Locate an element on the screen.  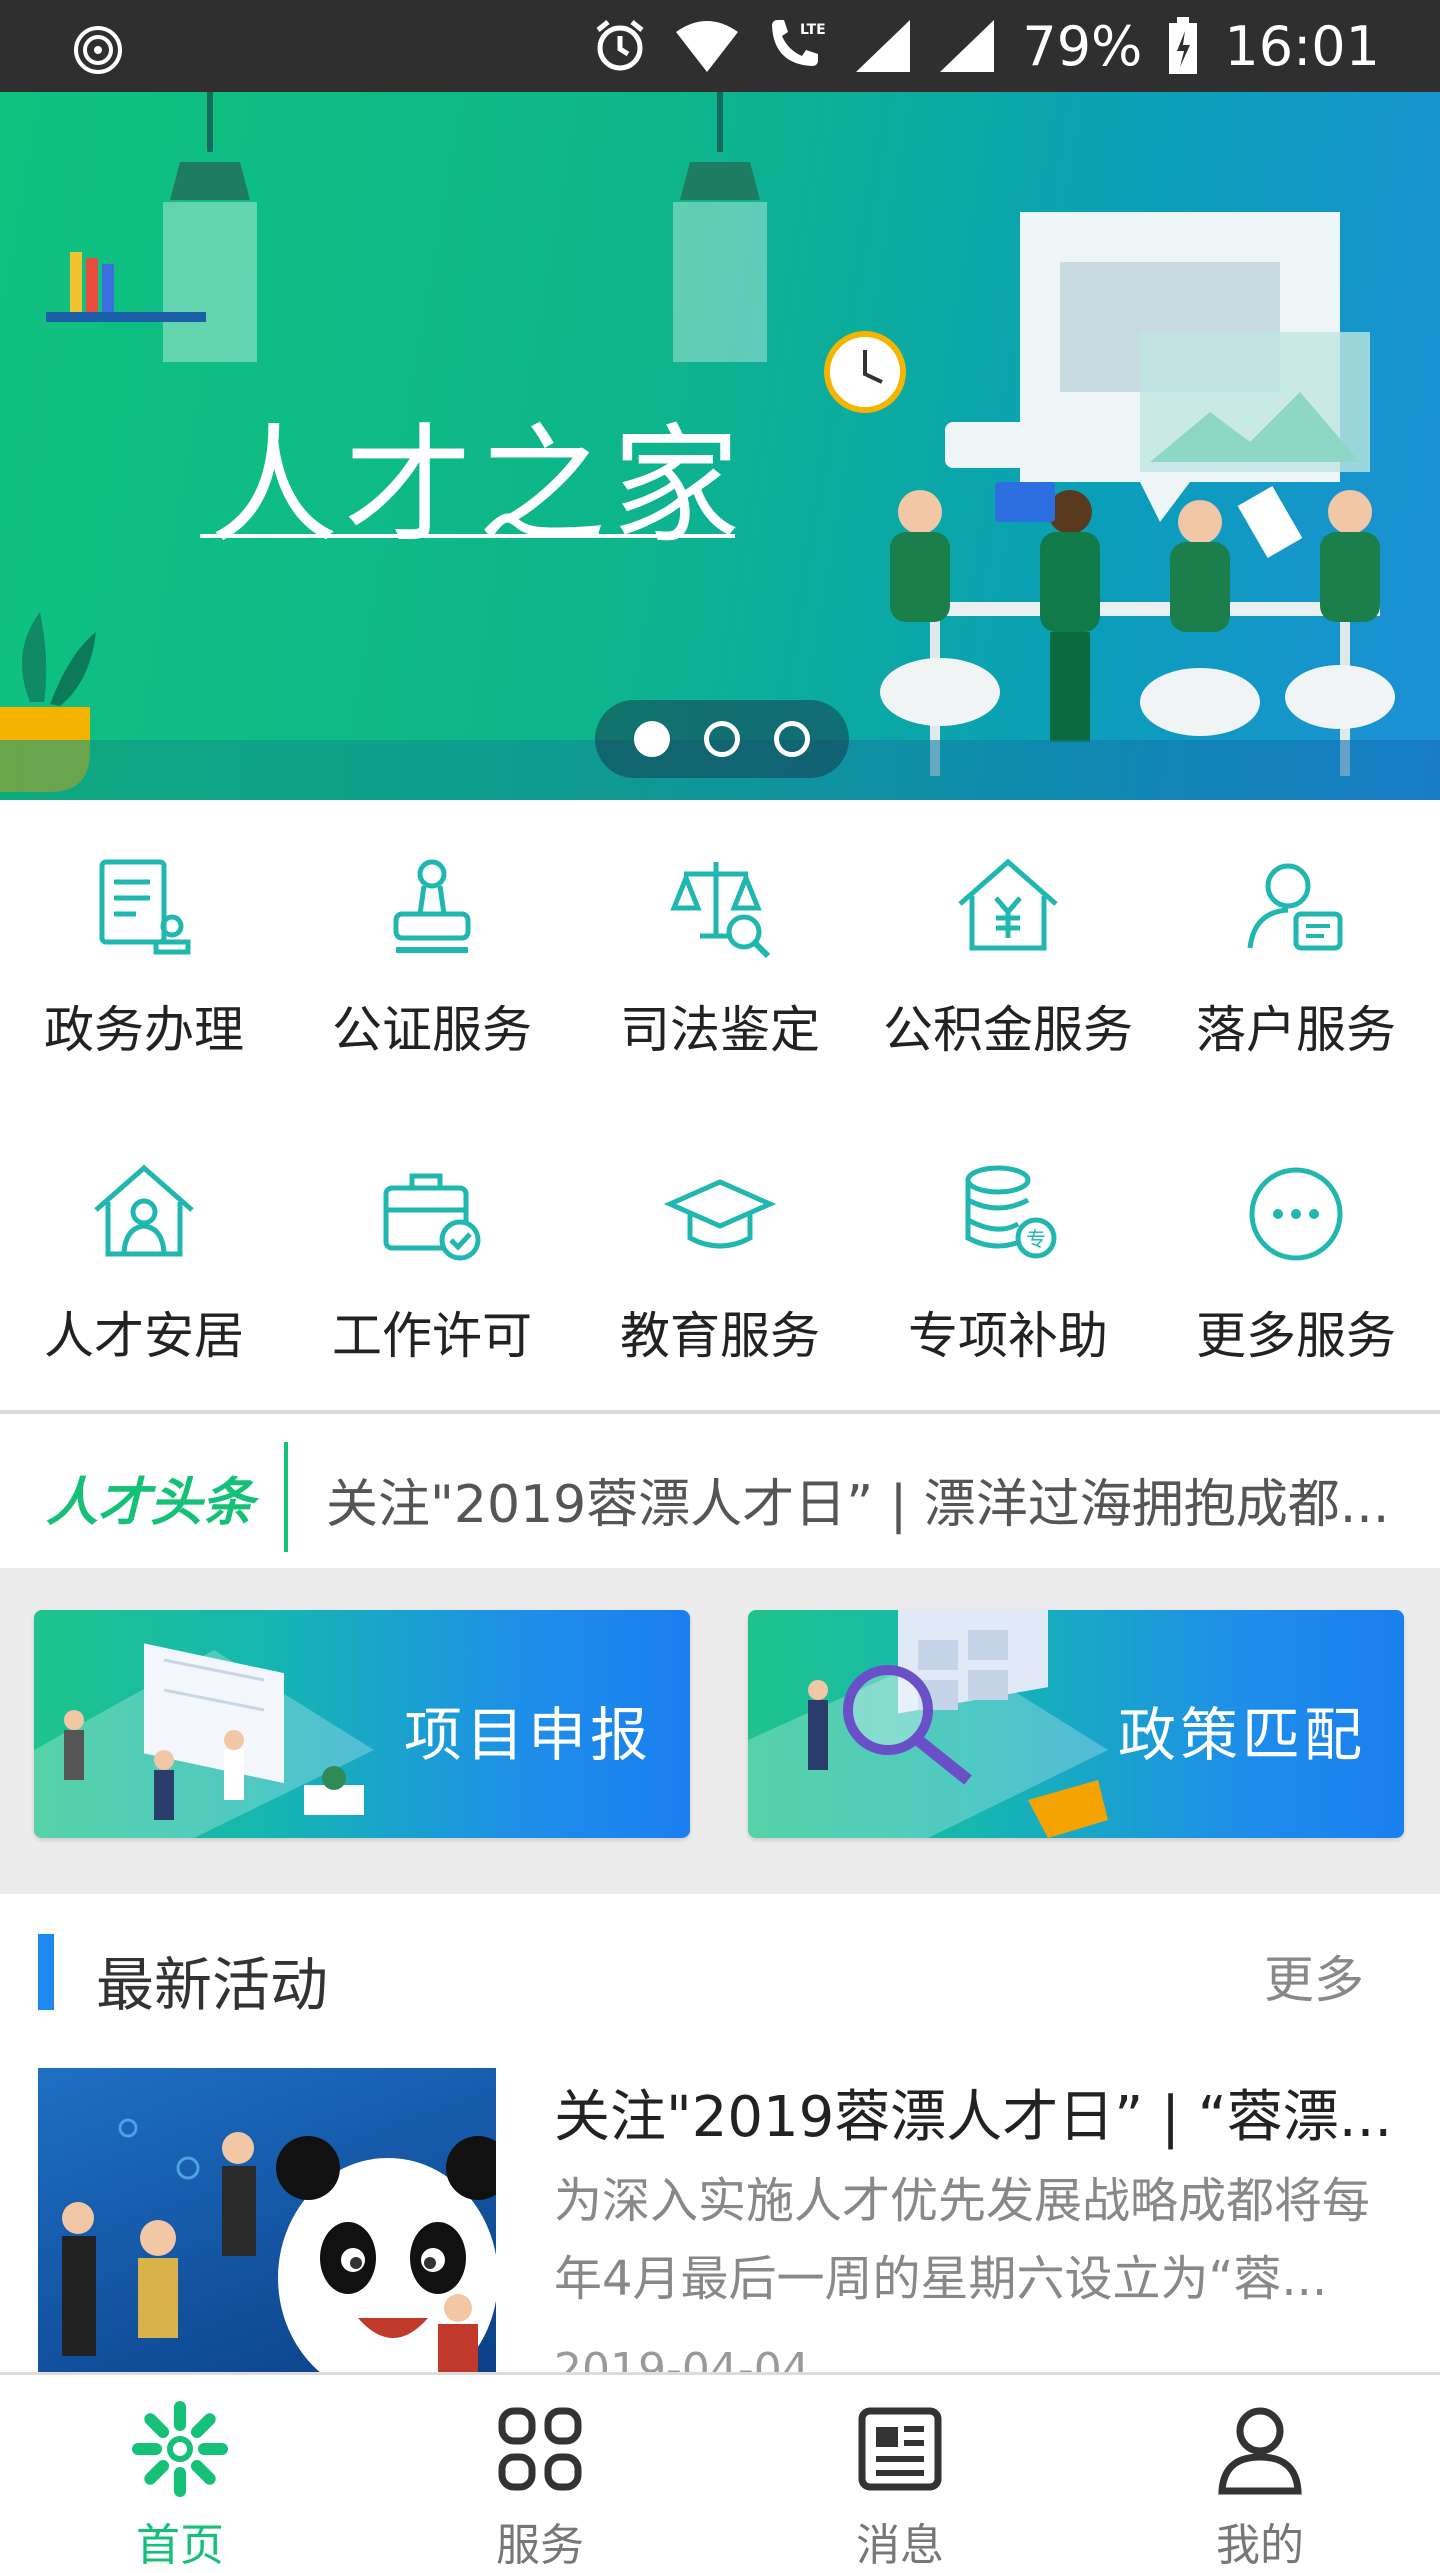
alarm-icon is located at coordinates (620, 45).